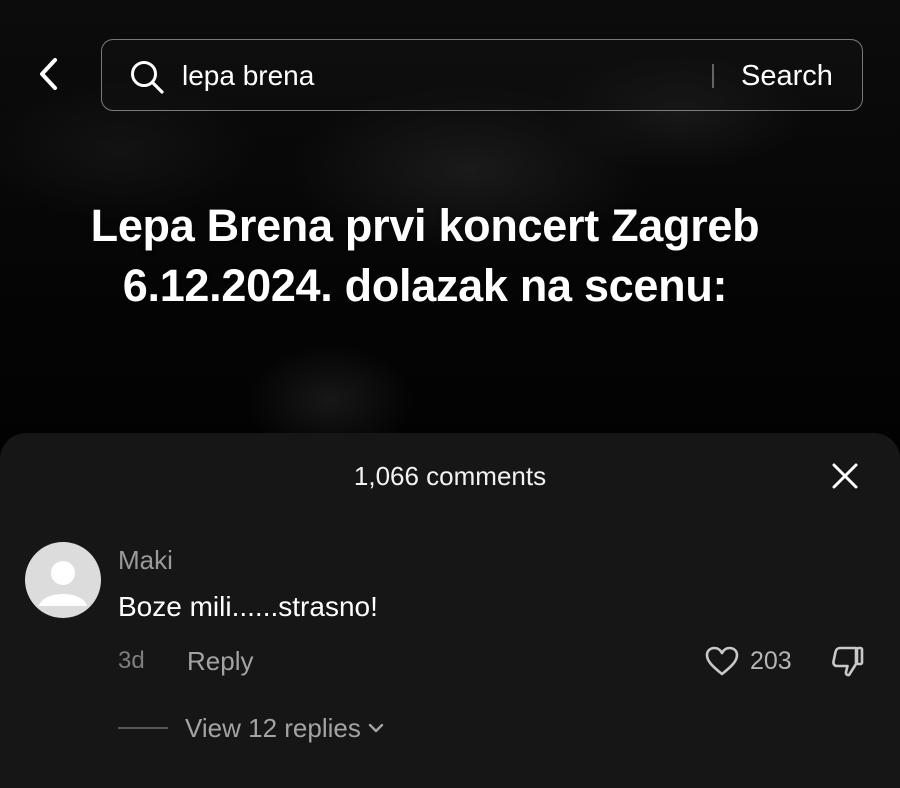 This screenshot has width=900, height=788. What do you see at coordinates (143, 728) in the screenshot?
I see `replies-divider` at bounding box center [143, 728].